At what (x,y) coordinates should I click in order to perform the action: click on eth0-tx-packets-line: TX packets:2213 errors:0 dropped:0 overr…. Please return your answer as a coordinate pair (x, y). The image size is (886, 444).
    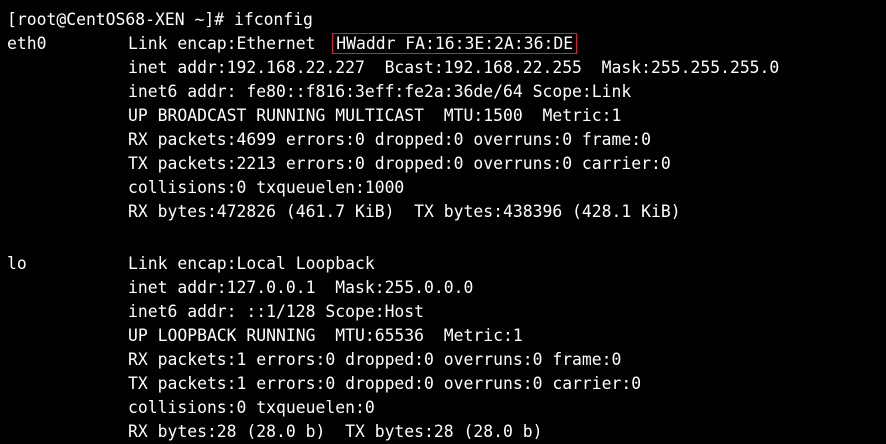
    Looking at the image, I should click on (399, 163).